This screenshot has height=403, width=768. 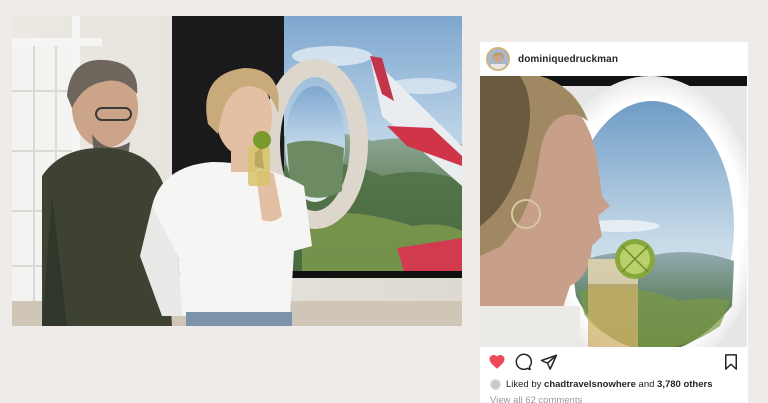 What do you see at coordinates (549, 362) in the screenshot?
I see `share-icon` at bounding box center [549, 362].